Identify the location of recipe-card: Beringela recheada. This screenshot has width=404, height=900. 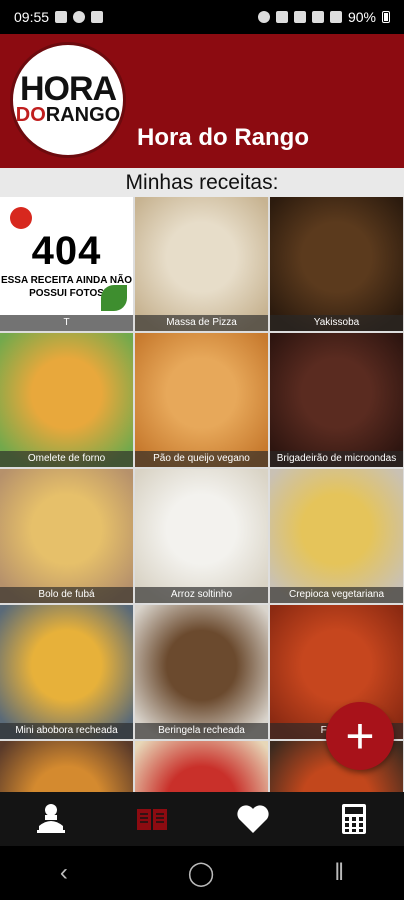
(201, 672).